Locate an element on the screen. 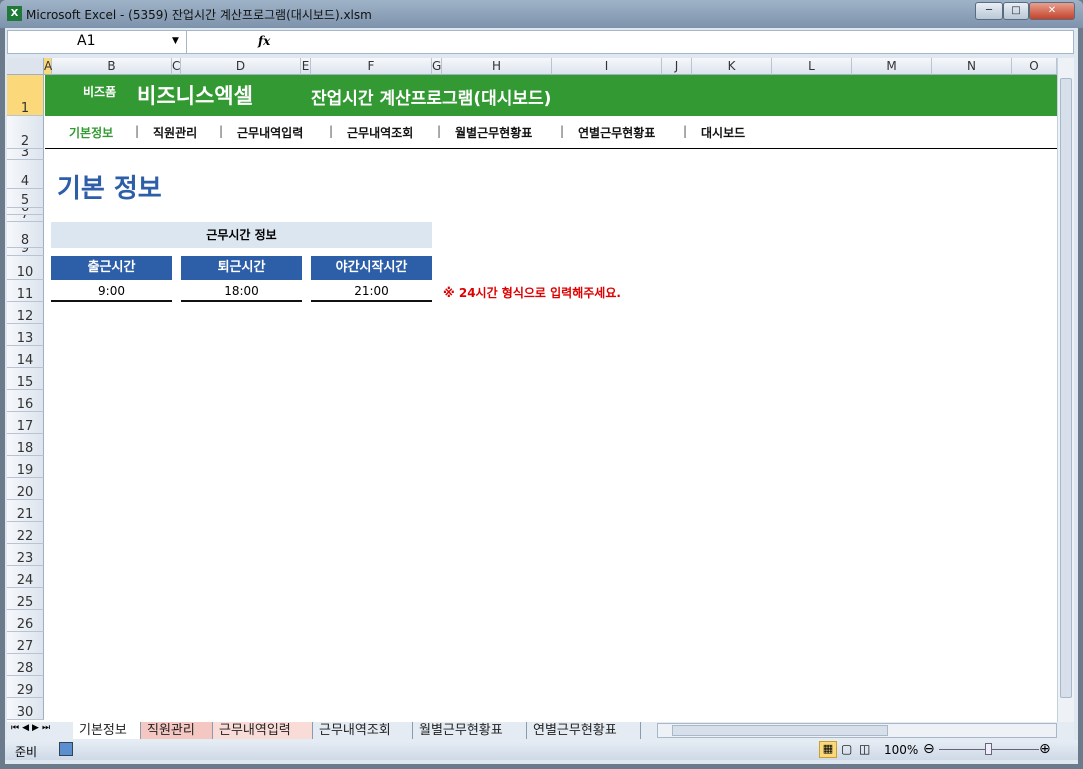 The width and height of the screenshot is (1083, 769). nav-link: 근무내역조회 is located at coordinates (380, 132).